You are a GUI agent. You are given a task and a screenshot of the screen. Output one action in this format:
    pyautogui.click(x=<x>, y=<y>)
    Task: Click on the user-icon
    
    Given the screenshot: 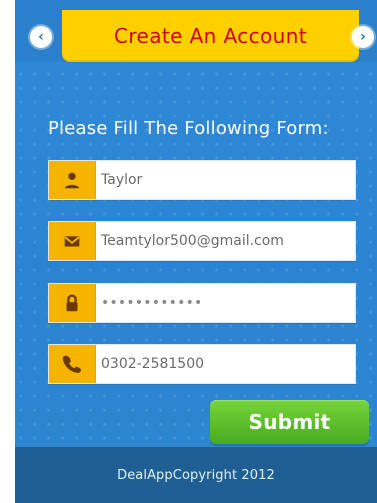 What is the action you would take?
    pyautogui.click(x=72, y=180)
    